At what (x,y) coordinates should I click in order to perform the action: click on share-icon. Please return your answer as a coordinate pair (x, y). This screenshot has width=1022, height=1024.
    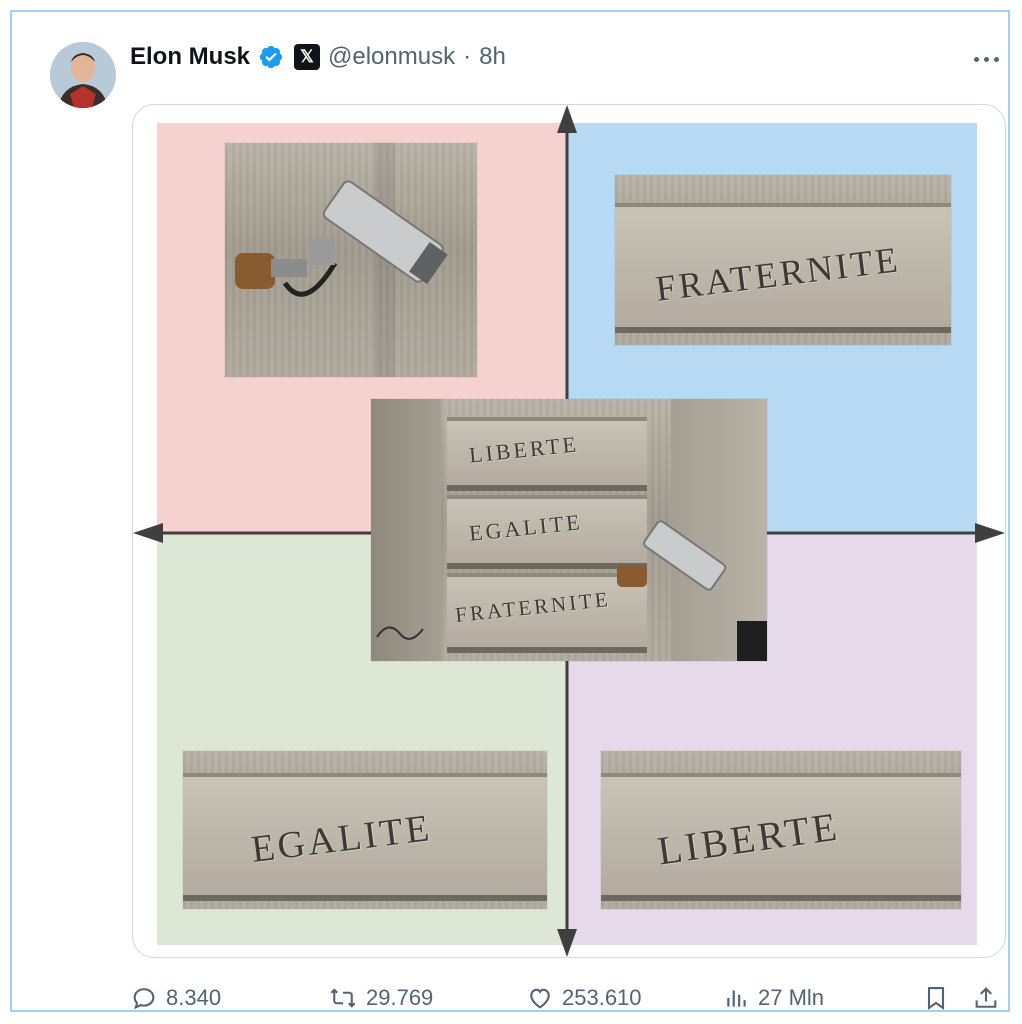
    Looking at the image, I should click on (986, 997).